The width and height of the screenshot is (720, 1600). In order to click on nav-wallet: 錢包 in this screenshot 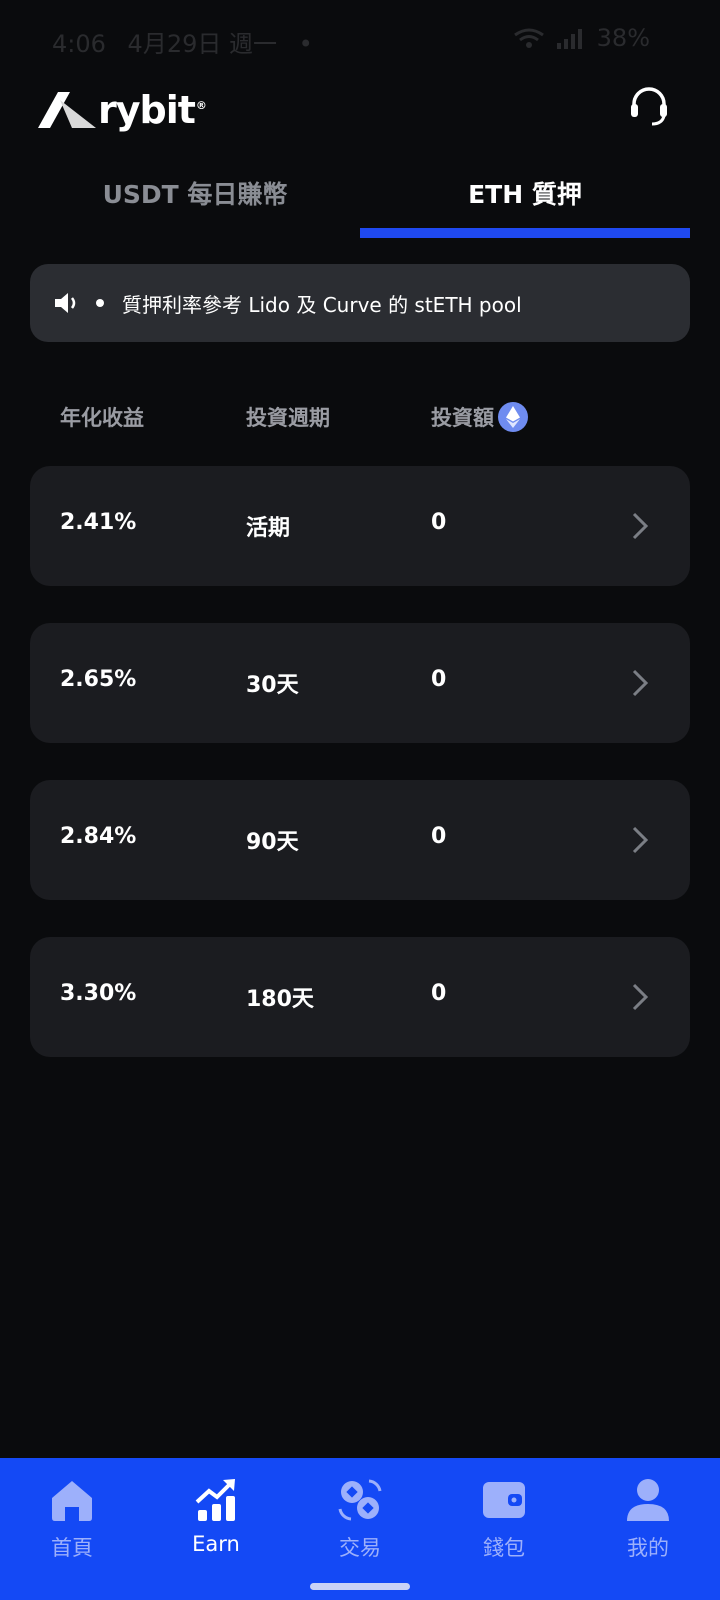, I will do `click(504, 1531)`.